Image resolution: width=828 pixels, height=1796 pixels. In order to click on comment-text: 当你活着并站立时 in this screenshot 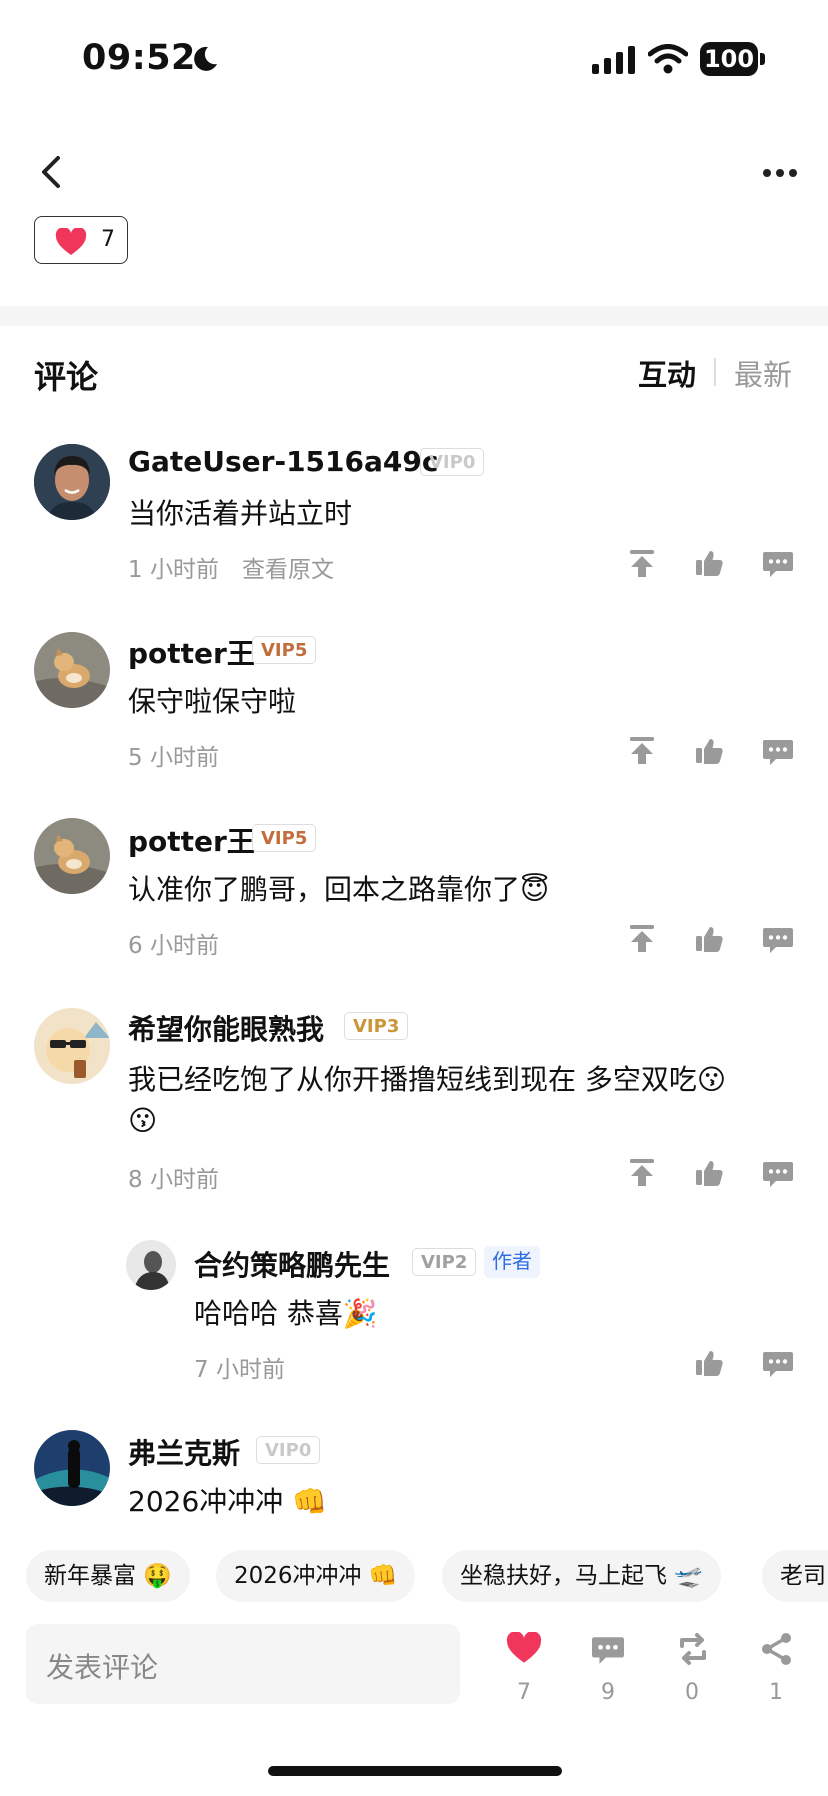, I will do `click(240, 513)`.